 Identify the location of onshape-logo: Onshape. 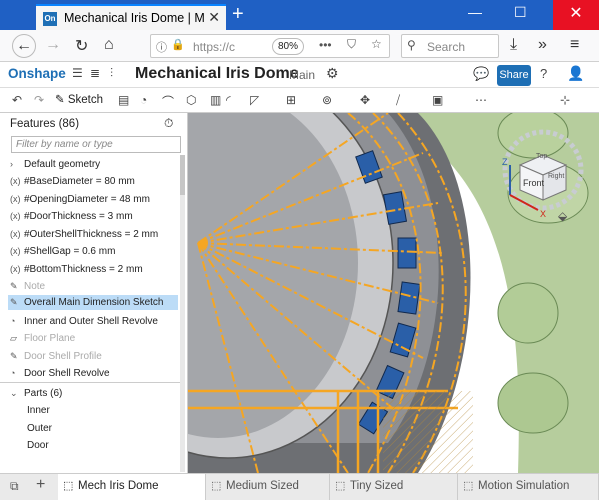
(37, 73).